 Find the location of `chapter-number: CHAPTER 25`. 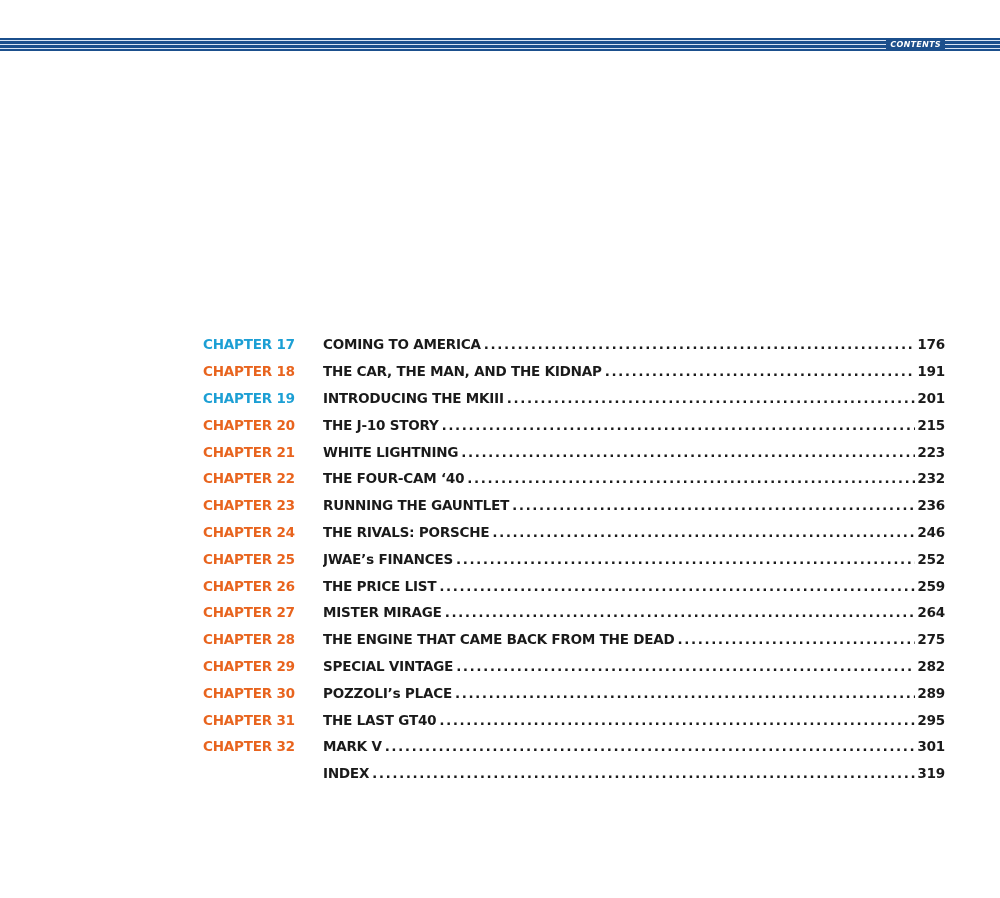

chapter-number: CHAPTER 25 is located at coordinates (249, 559).